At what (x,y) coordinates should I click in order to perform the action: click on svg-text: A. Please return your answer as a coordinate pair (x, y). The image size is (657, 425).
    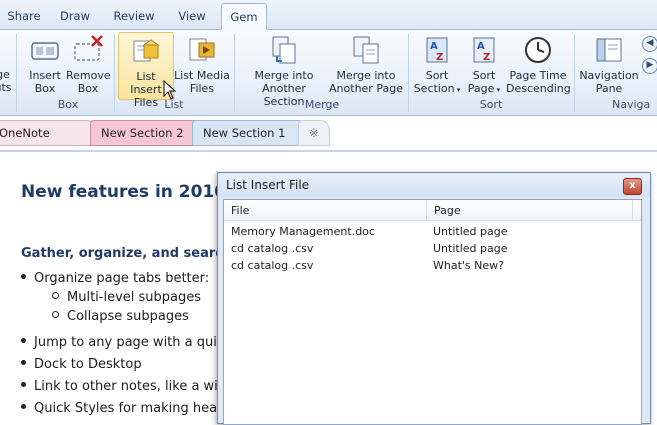
    Looking at the image, I should click on (481, 46).